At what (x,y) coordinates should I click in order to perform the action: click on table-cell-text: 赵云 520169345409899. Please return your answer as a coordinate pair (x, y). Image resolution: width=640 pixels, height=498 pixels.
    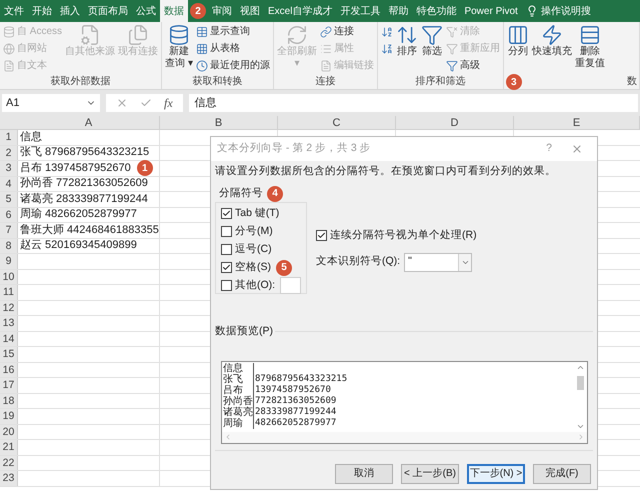
    Looking at the image, I should click on (78, 246).